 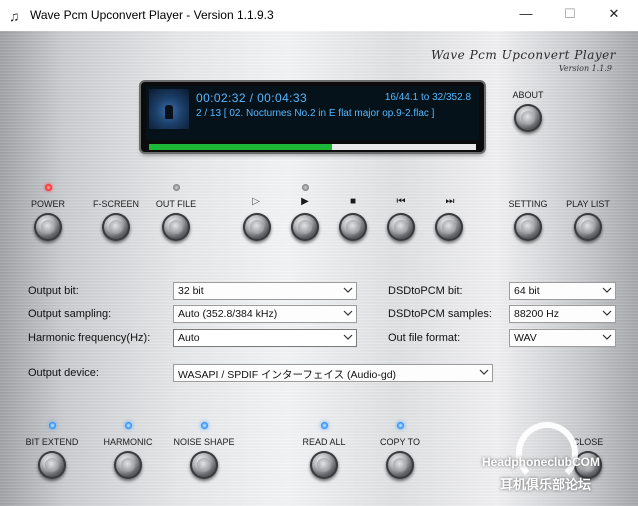 What do you see at coordinates (562, 338) in the screenshot?
I see `out-file-format-select: WAV` at bounding box center [562, 338].